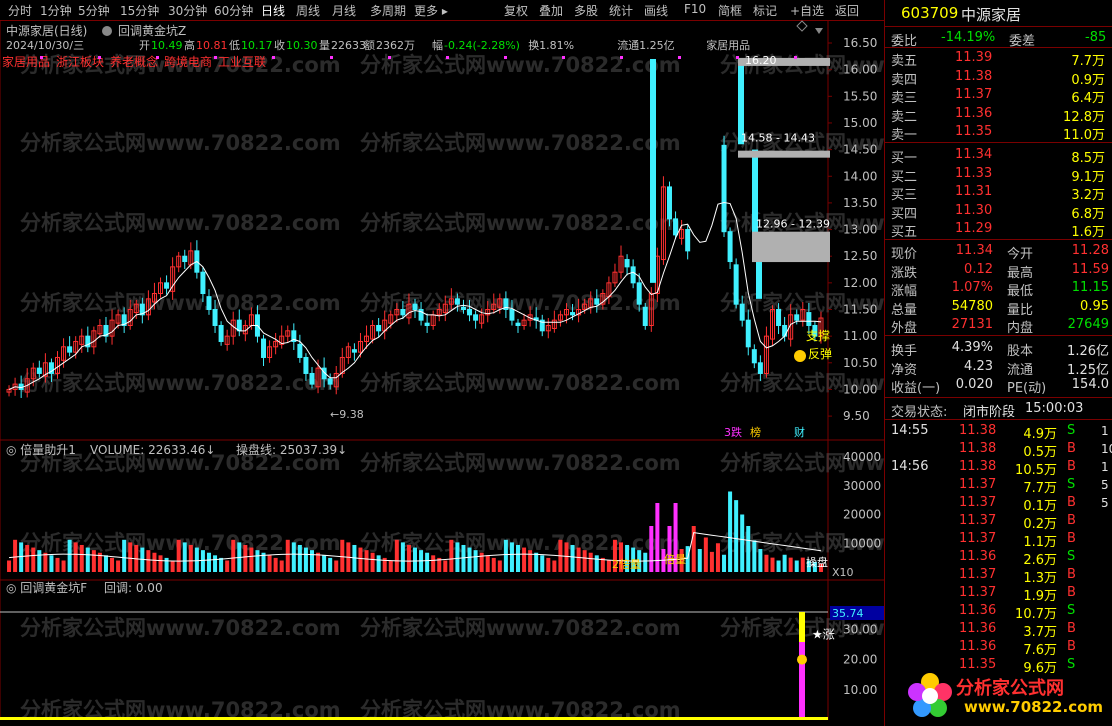 The height and width of the screenshot is (726, 1112). I want to click on trade-price: 11.38, so click(978, 430).